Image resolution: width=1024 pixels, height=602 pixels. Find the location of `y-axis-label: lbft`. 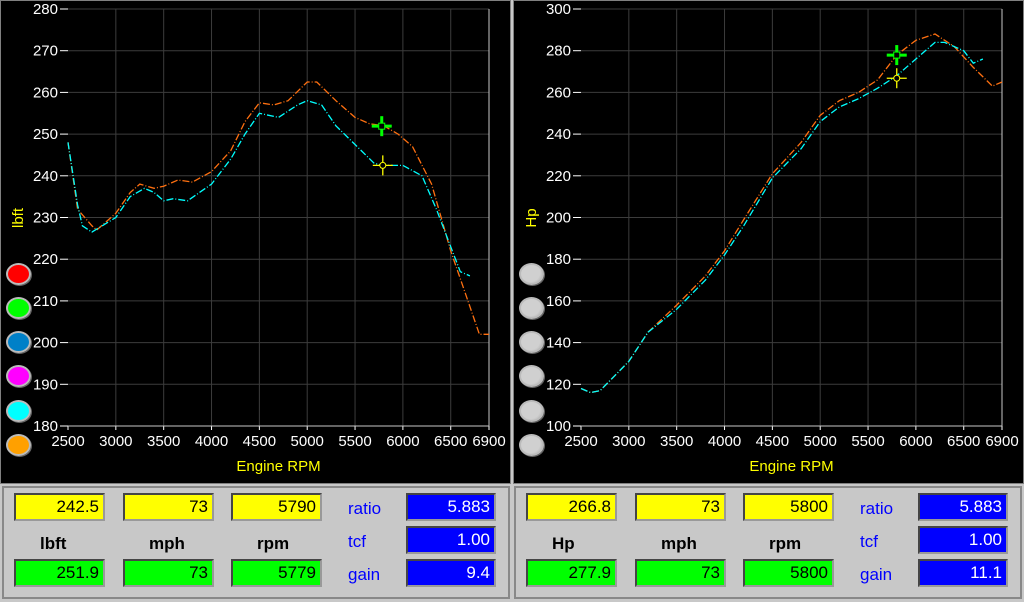

y-axis-label: lbft is located at coordinates (18, 217).